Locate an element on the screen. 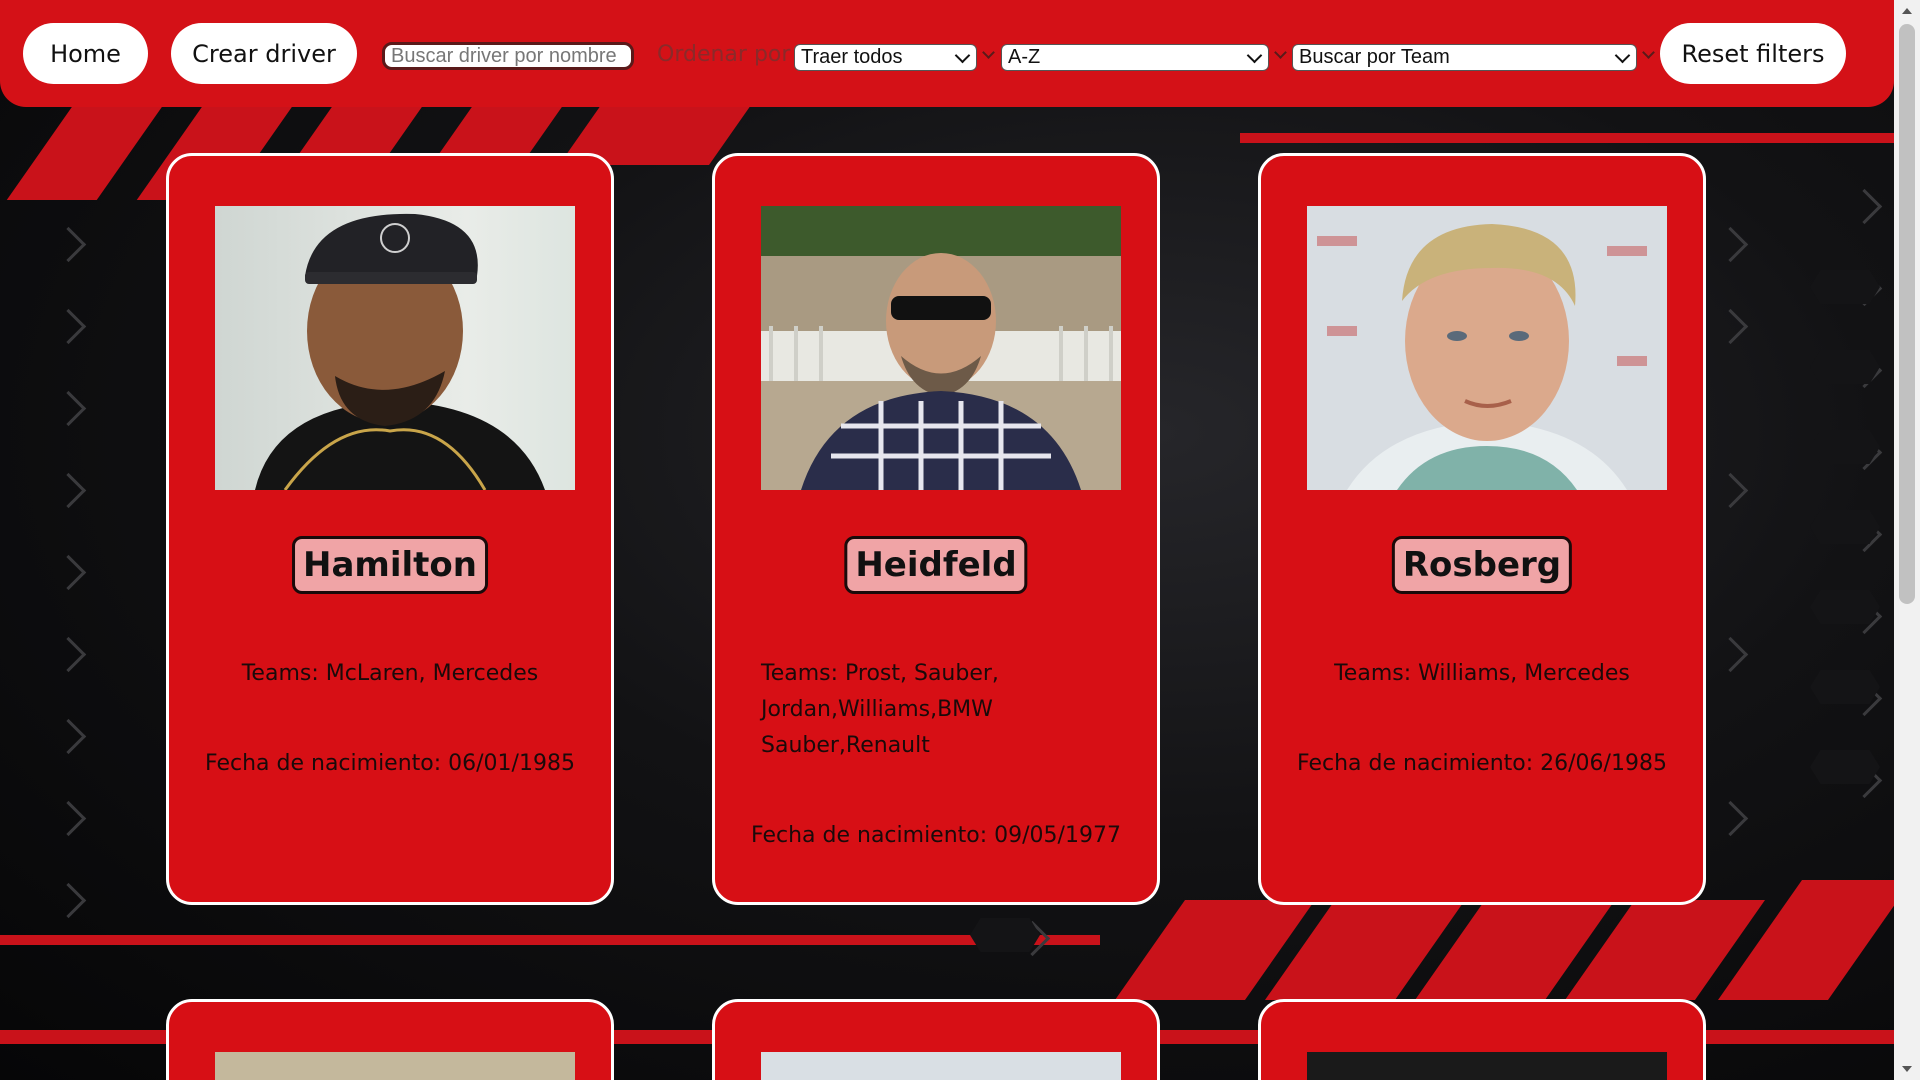 This screenshot has width=1920, height=1080. driver-birthdate: Fecha de nacimiento: 06/01/1985 is located at coordinates (390, 763).